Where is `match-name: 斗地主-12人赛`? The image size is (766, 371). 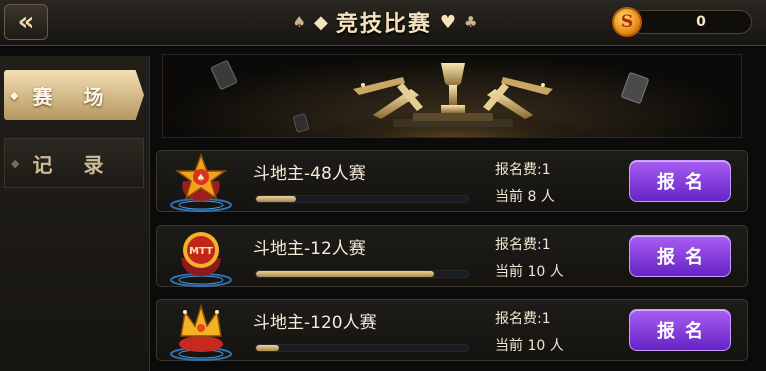
match-name: 斗地主-12人赛 is located at coordinates (309, 249).